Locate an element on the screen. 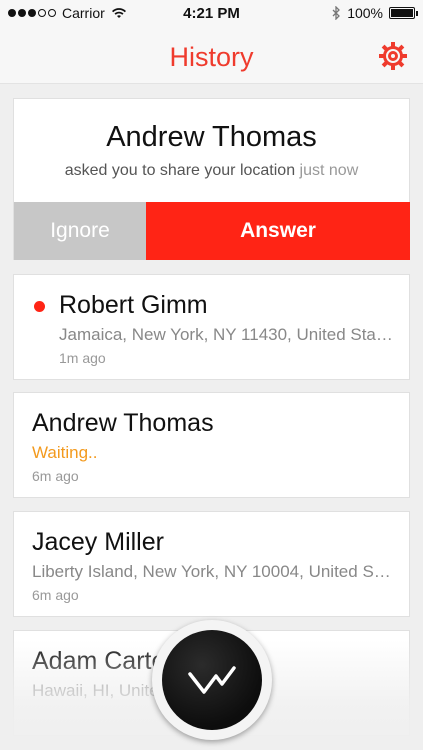  answer-button: Answer is located at coordinates (278, 231).